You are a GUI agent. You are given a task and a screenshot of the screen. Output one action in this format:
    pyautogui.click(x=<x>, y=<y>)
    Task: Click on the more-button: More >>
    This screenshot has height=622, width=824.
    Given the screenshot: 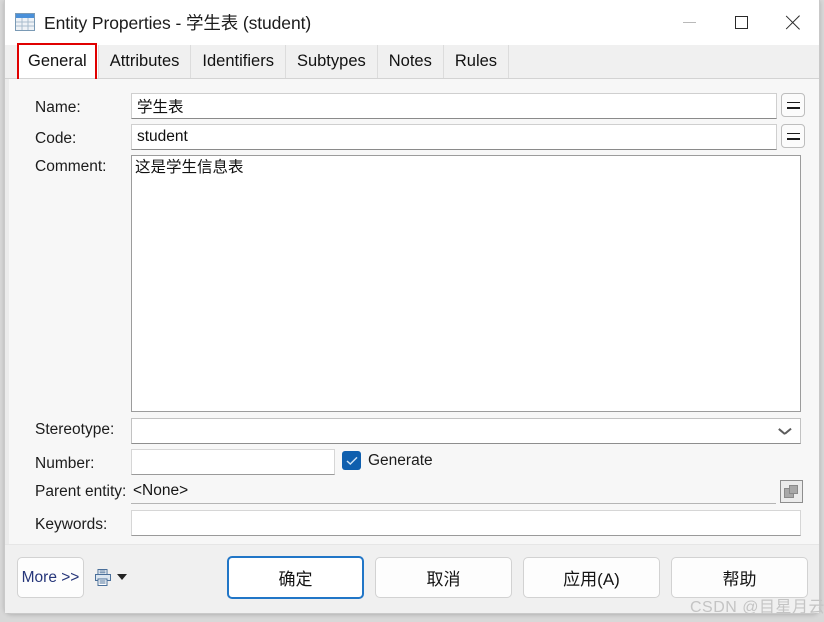 What is the action you would take?
    pyautogui.click(x=50, y=577)
    